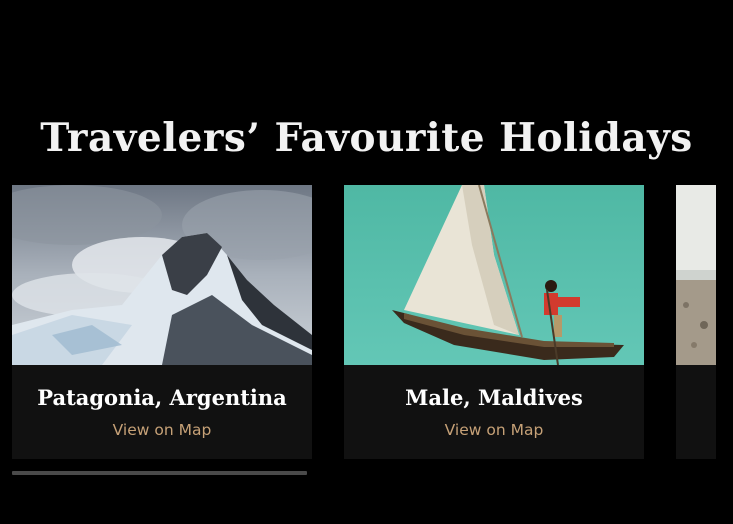  I want to click on section-title: Travelers’ Favourite Holidays, so click(366, 138).